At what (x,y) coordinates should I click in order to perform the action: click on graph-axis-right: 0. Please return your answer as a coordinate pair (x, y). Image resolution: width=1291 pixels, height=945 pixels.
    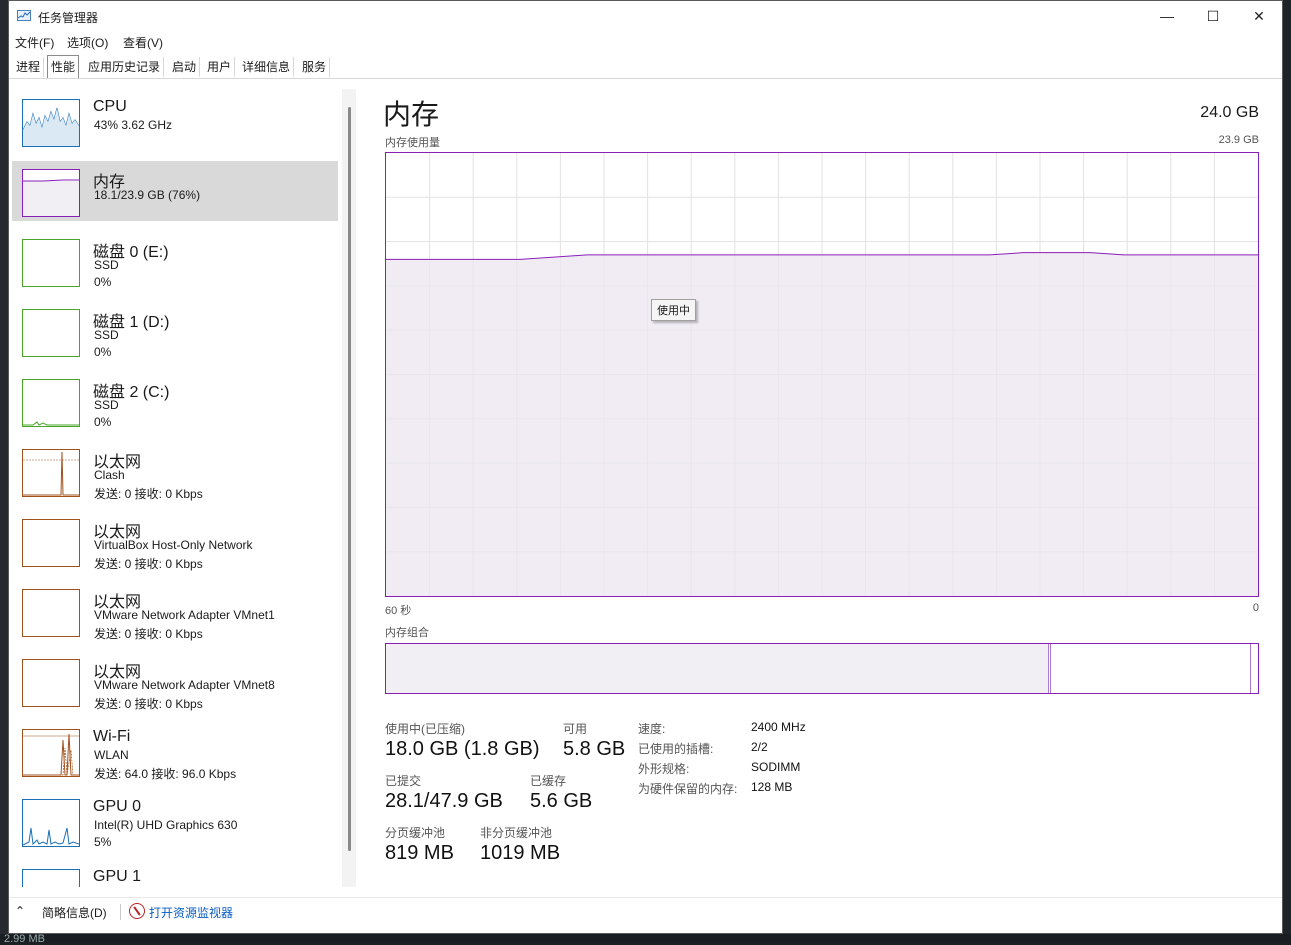
    Looking at the image, I should click on (1255, 608).